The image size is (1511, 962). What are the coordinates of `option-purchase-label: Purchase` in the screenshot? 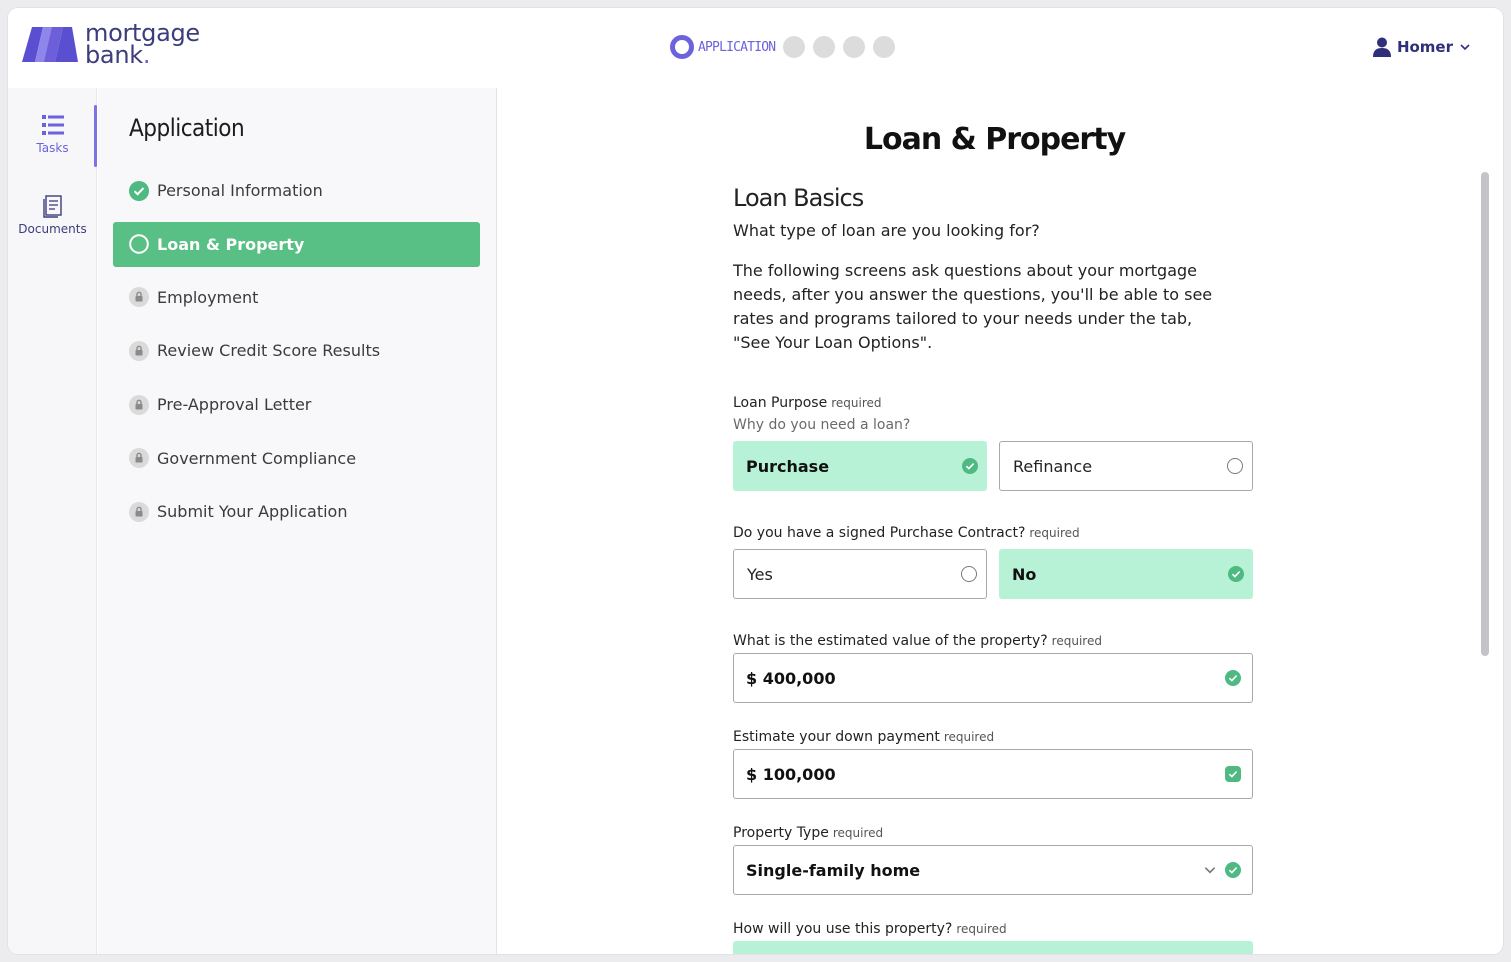 It's located at (788, 466).